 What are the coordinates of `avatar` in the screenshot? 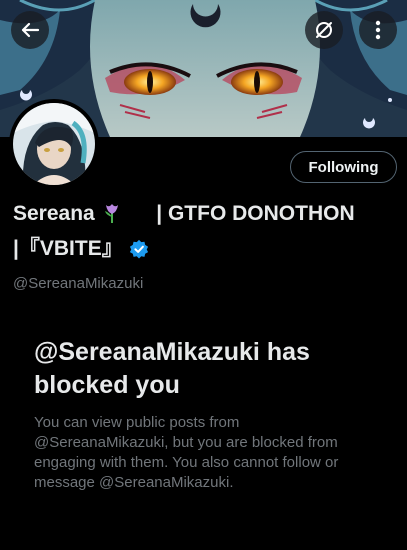 It's located at (54, 144).